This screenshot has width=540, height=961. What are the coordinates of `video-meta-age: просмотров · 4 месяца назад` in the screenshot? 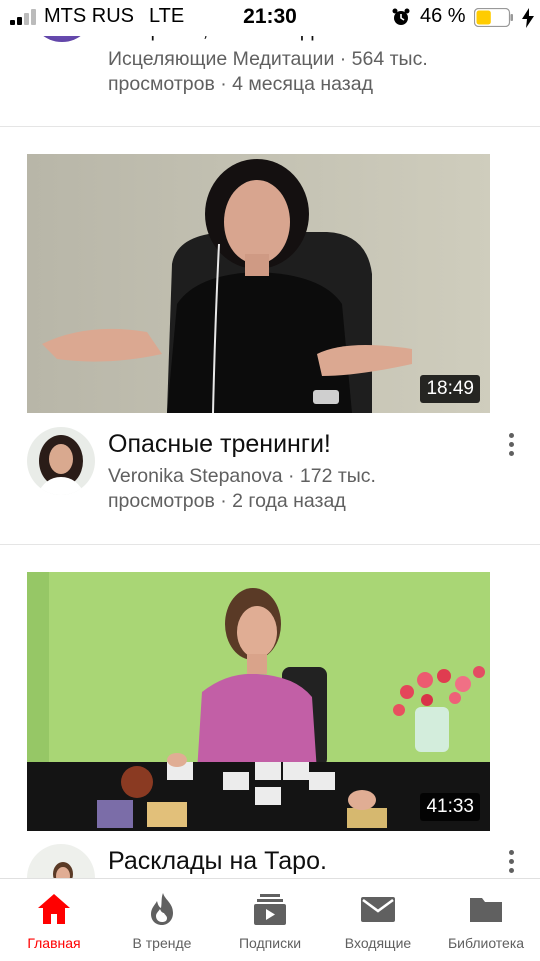 It's located at (240, 84).